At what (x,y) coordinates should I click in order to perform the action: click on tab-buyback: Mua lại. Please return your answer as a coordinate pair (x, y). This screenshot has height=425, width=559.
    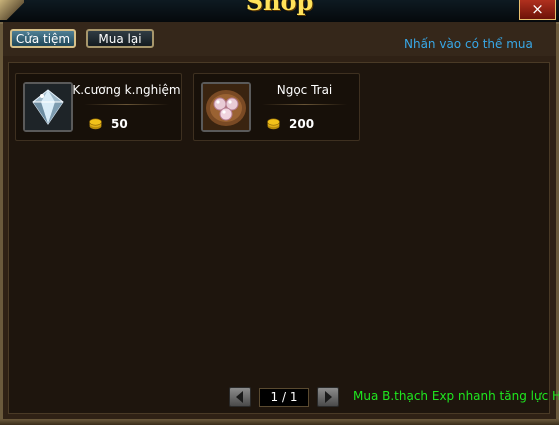
    Looking at the image, I should click on (120, 38).